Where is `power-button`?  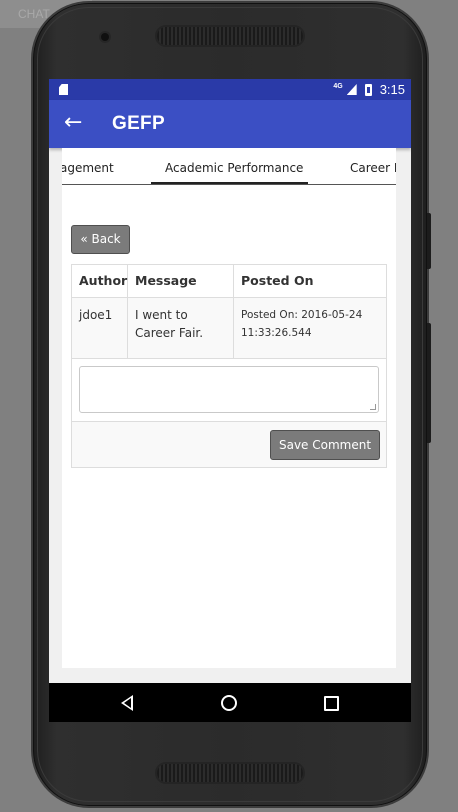 power-button is located at coordinates (429, 383).